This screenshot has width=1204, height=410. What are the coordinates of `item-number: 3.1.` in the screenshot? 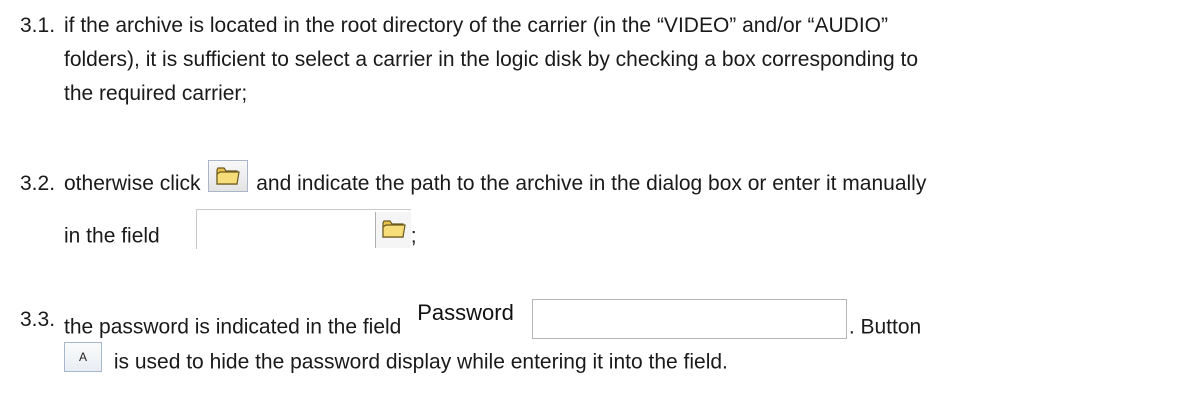 It's located at (38, 25).